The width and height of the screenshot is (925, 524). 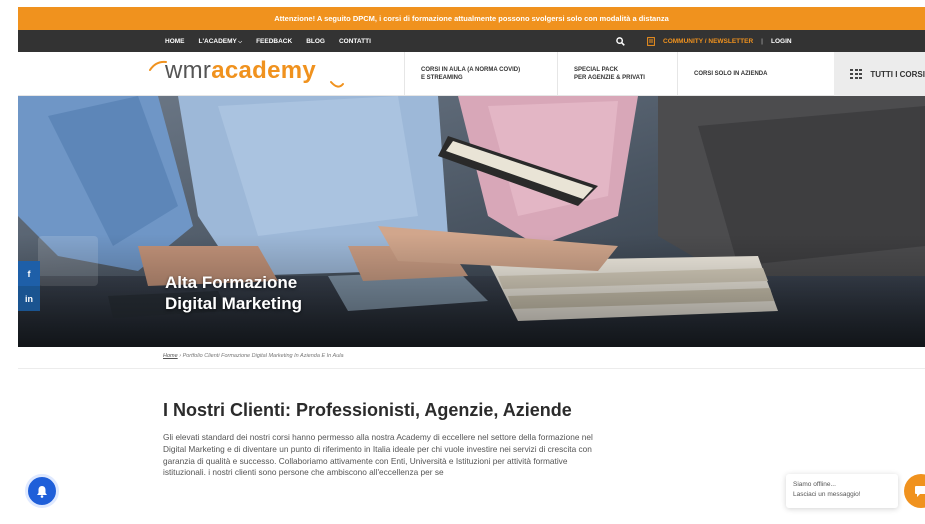 What do you see at coordinates (827, 494) in the screenshot?
I see `chat-prompt-text: Lasciaci un messaggio!` at bounding box center [827, 494].